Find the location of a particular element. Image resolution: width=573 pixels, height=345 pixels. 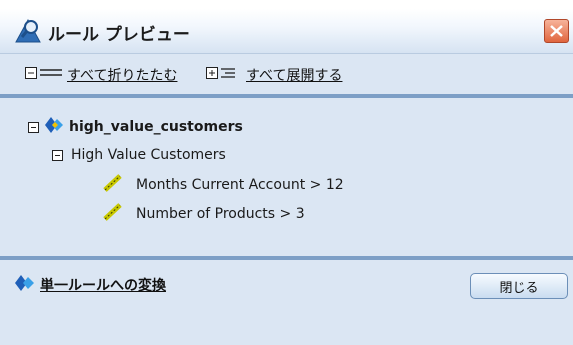

tree-condition-row: Number of Products > 3 is located at coordinates (204, 214).